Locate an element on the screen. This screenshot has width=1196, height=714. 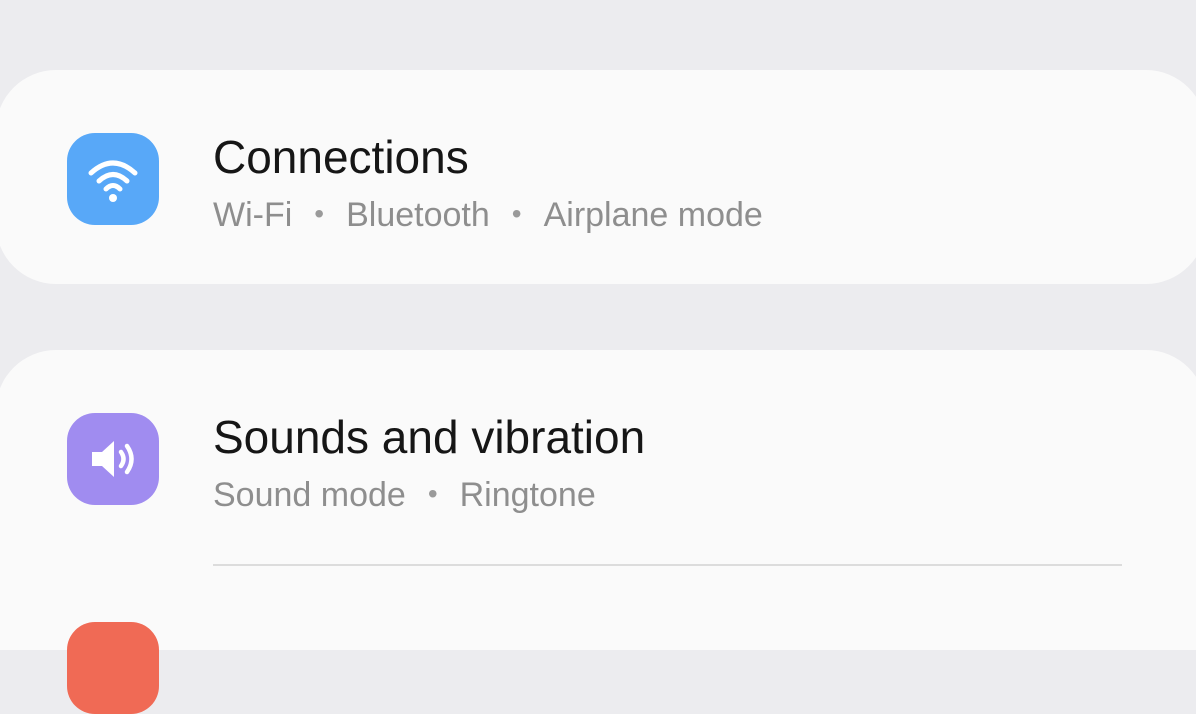
item-subtitle-sounds: Sound mode • Ringtone is located at coordinates (404, 495).